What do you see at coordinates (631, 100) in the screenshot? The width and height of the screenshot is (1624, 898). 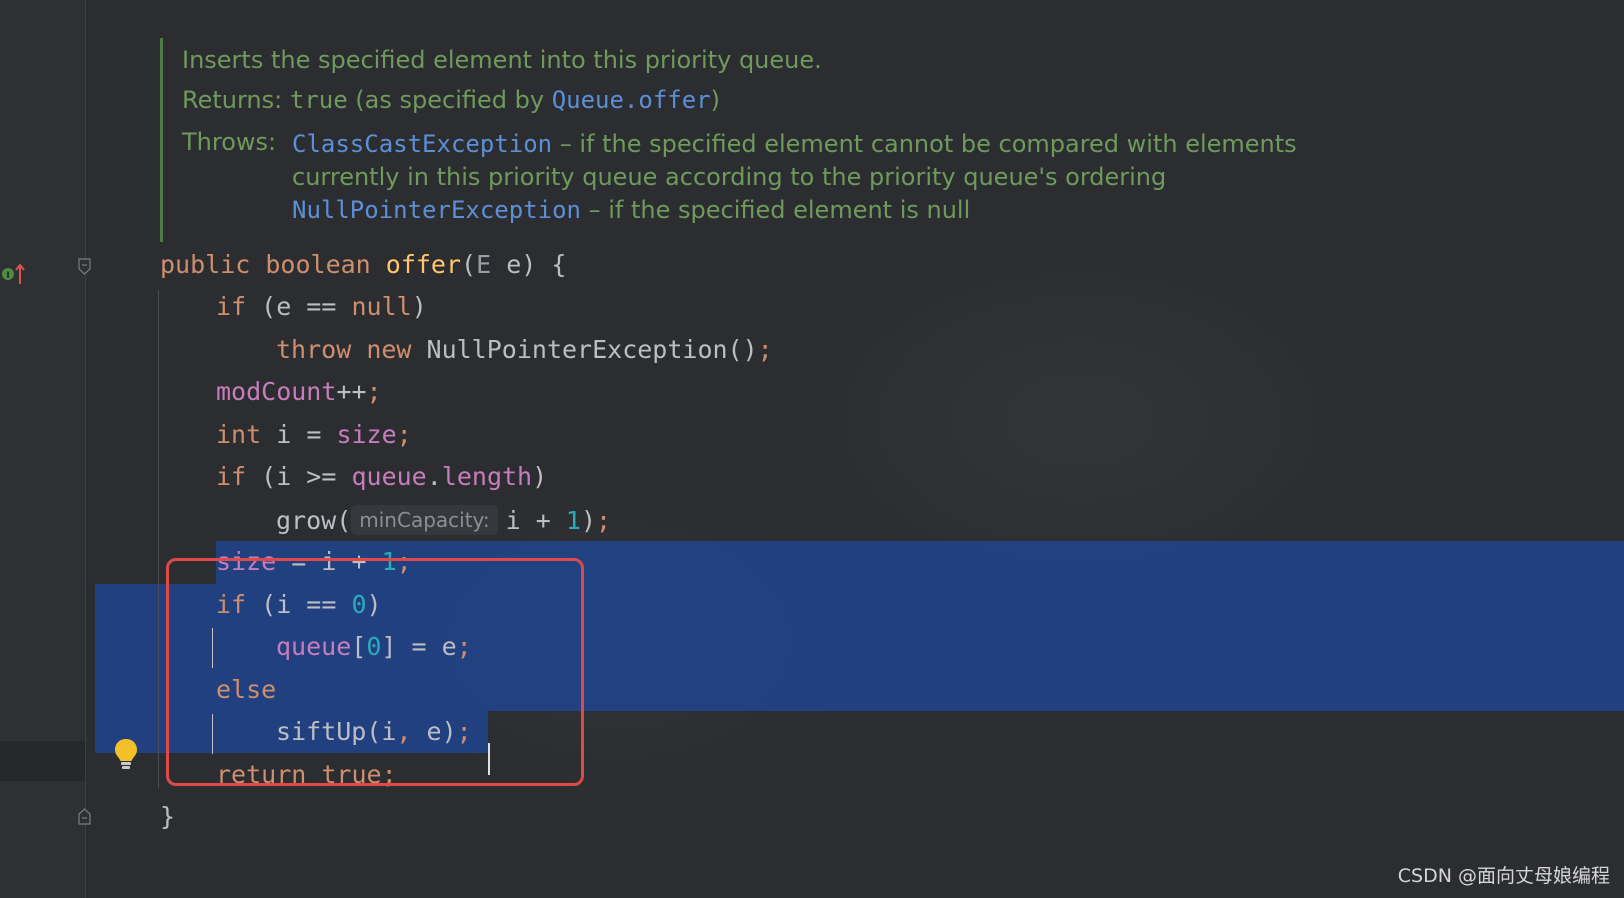 I see `returns-link: Queue.offer` at bounding box center [631, 100].